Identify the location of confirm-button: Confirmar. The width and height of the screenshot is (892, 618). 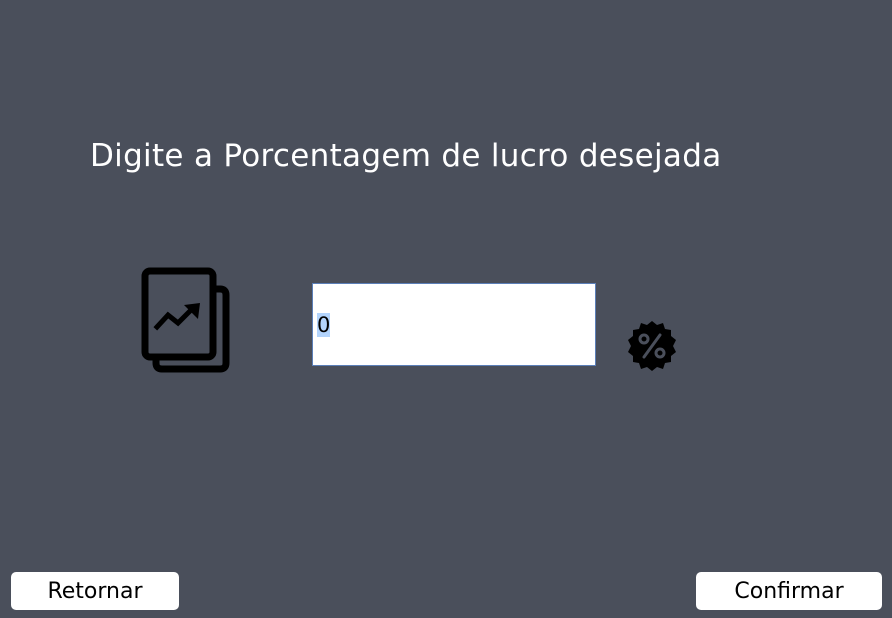
(789, 591).